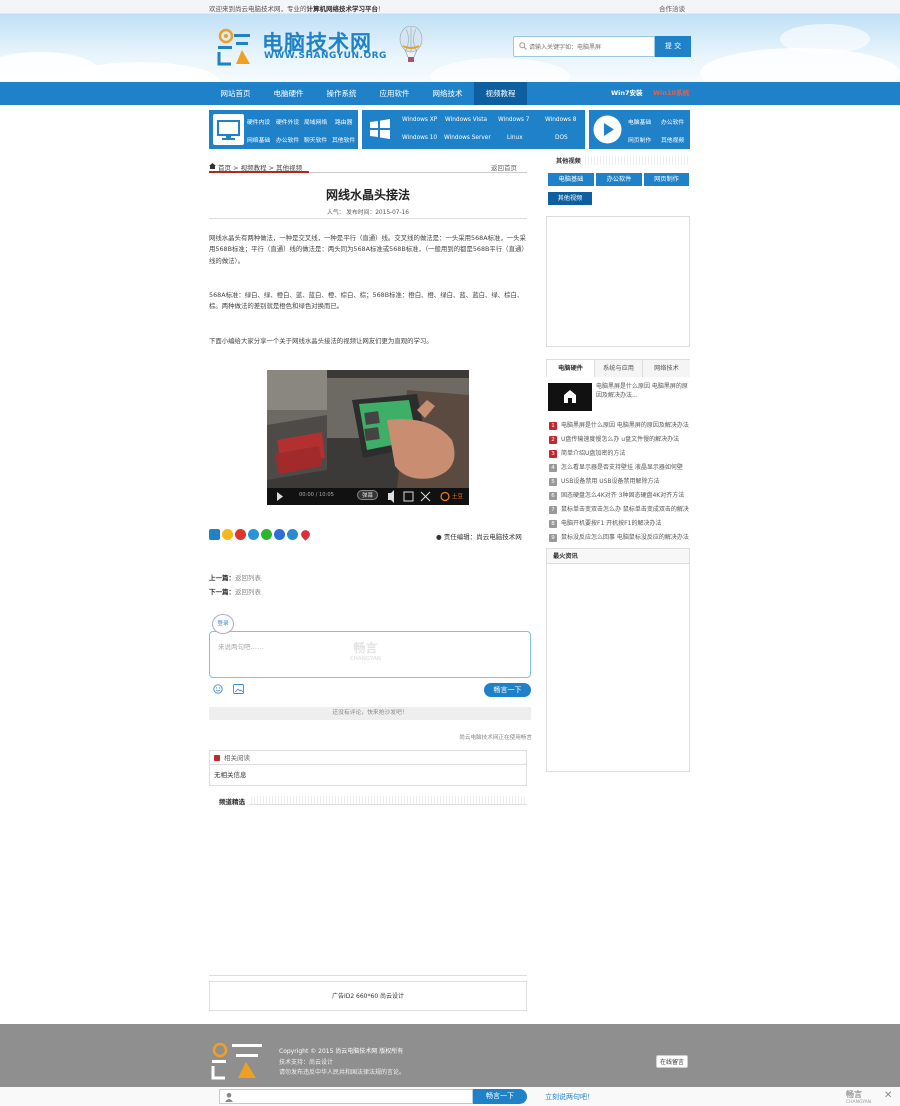  I want to click on video-player: 00:00 / 10:05 弹幕 土豆, so click(368, 437).